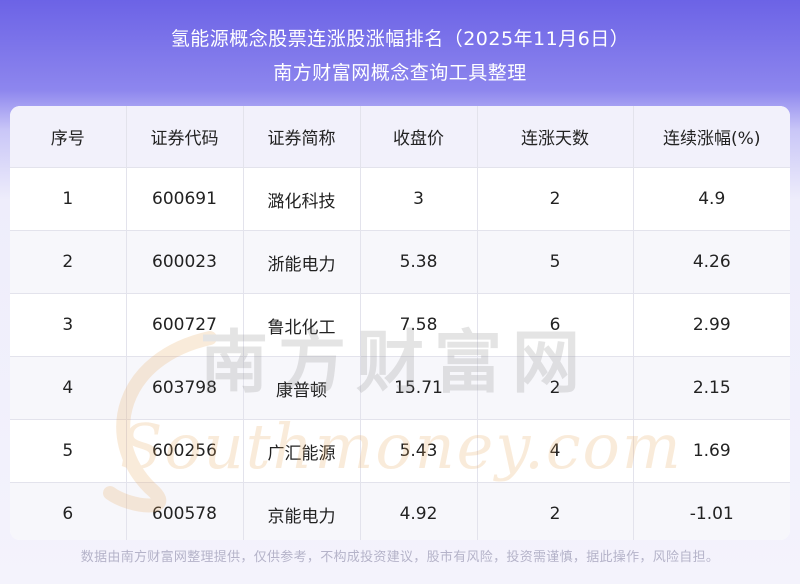  Describe the element at coordinates (302, 511) in the screenshot. I see `cell-name: 京能电力` at that location.